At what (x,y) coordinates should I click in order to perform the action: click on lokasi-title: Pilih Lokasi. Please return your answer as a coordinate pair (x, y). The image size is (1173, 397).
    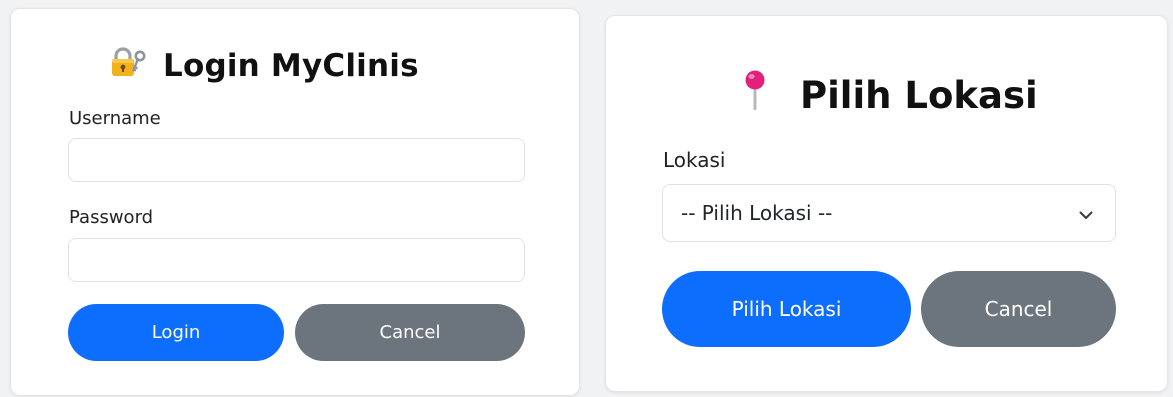
    Looking at the image, I should click on (891, 95).